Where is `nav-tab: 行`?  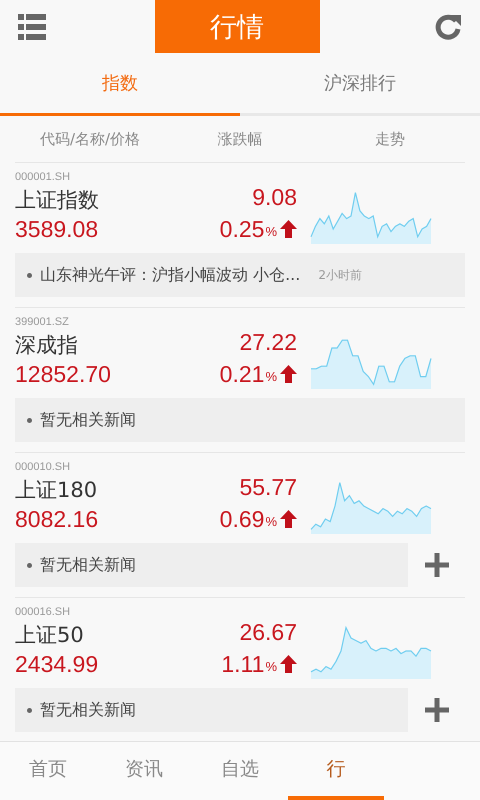 nav-tab: 行 is located at coordinates (336, 771).